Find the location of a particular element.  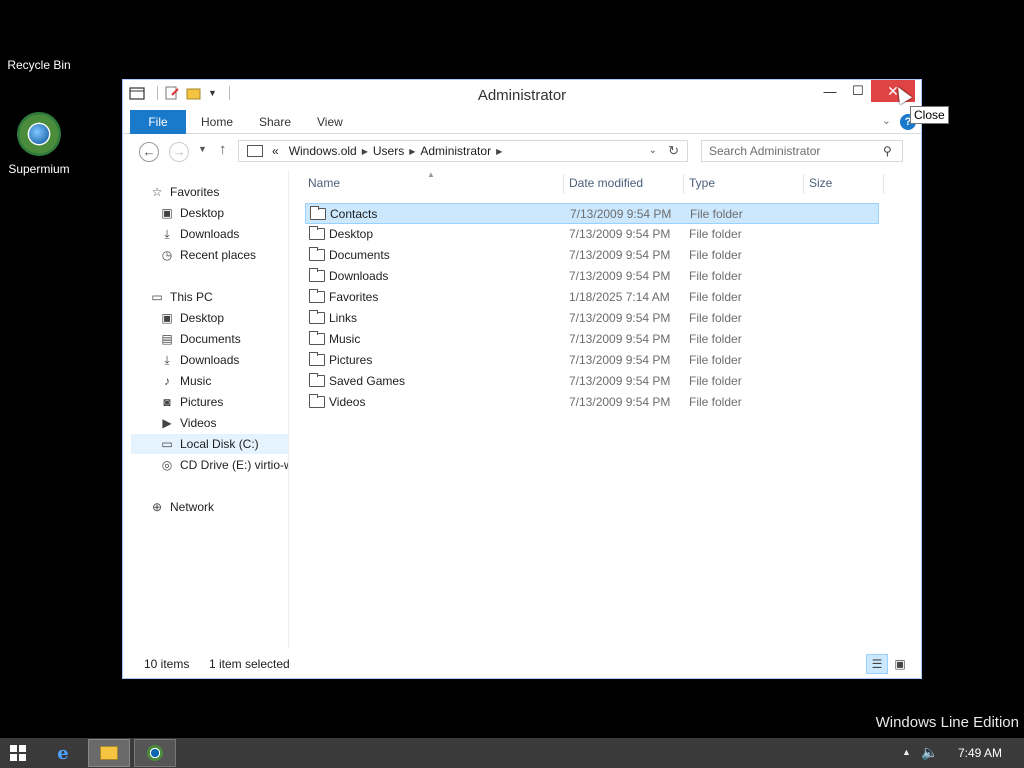

refresh-icon: ↻ is located at coordinates (673, 151).